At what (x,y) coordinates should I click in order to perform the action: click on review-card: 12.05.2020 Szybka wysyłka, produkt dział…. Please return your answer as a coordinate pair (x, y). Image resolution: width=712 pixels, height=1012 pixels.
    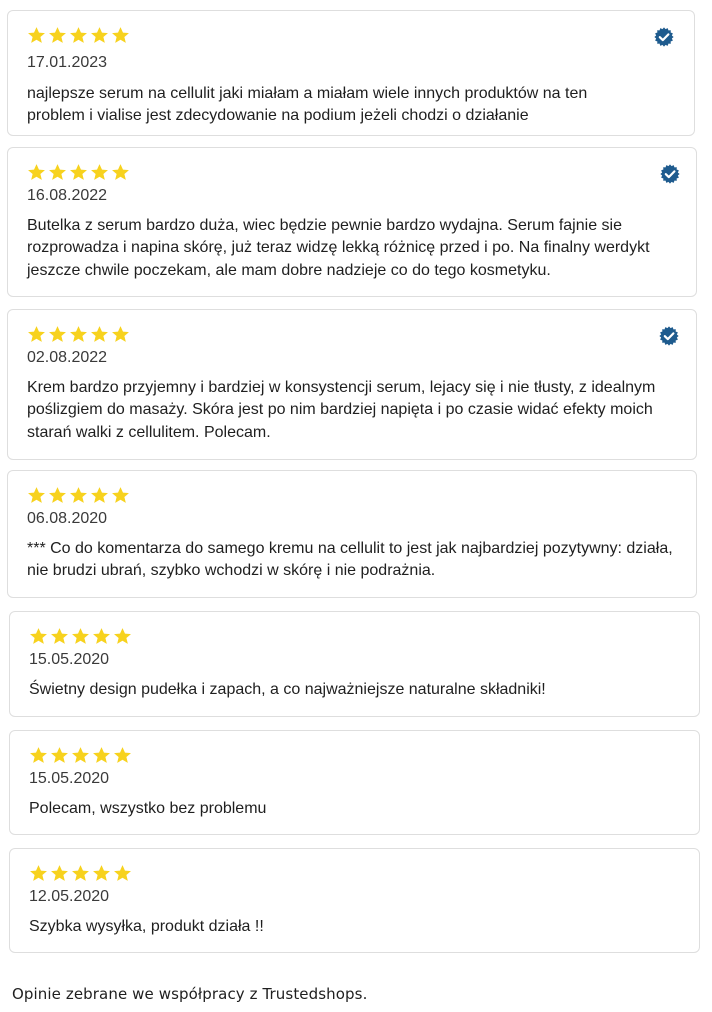
    Looking at the image, I should click on (354, 900).